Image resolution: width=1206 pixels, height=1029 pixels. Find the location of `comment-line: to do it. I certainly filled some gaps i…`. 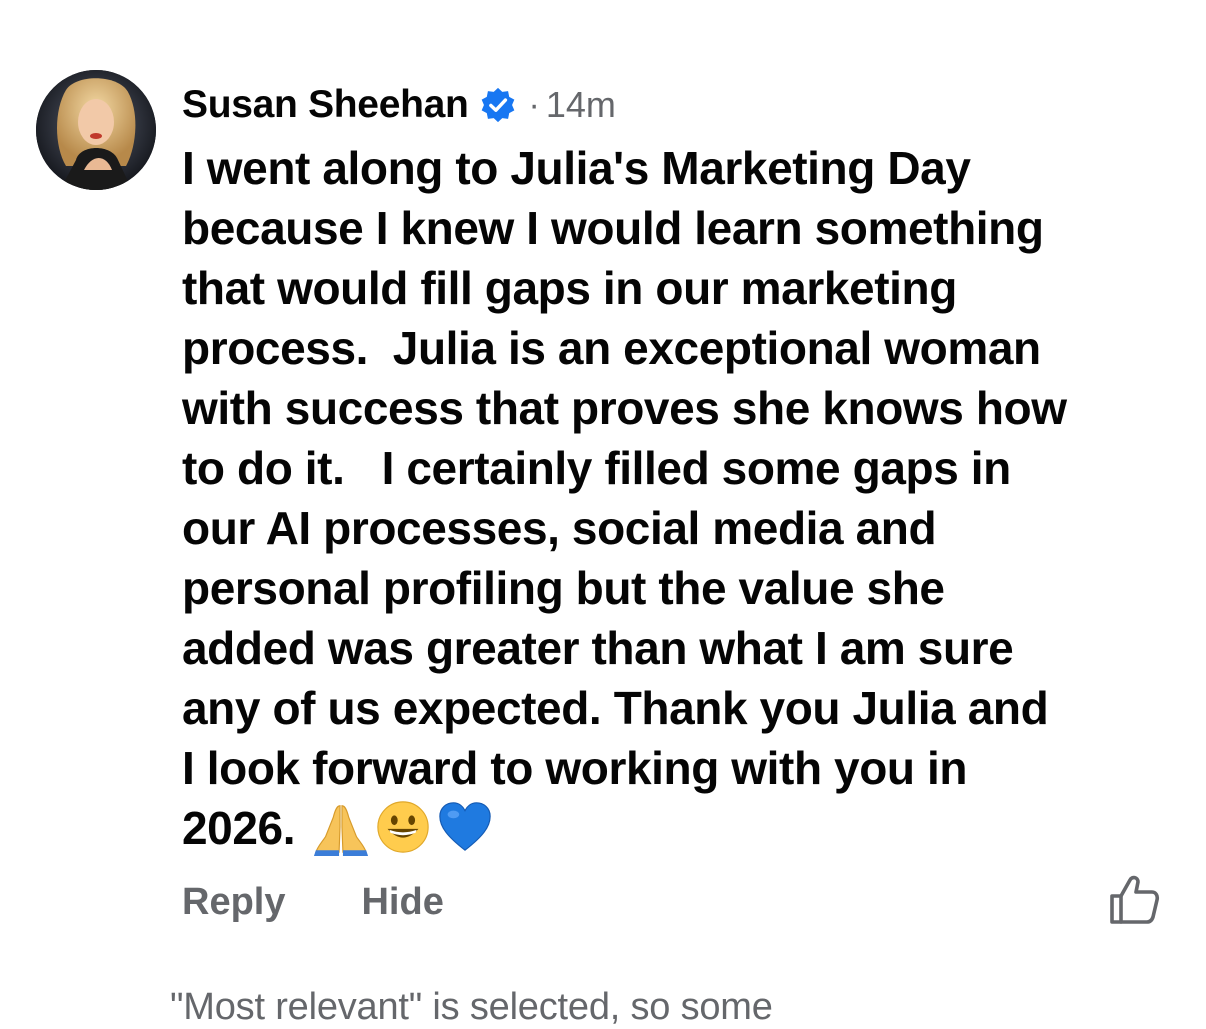

comment-line: to do it. I certainly filled some gaps i… is located at coordinates (596, 468).